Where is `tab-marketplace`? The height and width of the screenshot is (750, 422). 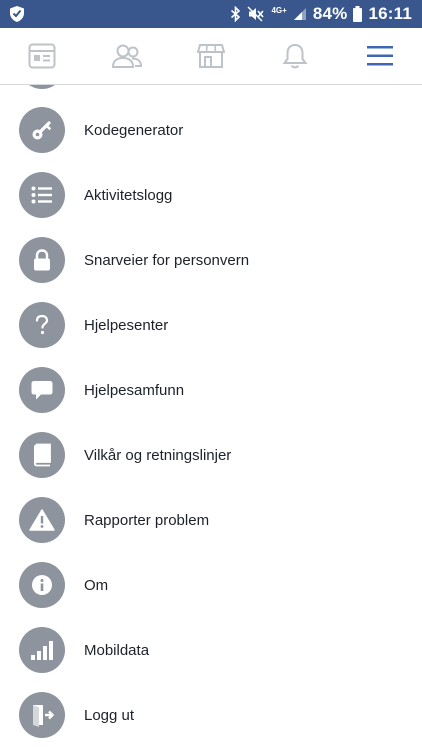
tab-marketplace is located at coordinates (211, 56).